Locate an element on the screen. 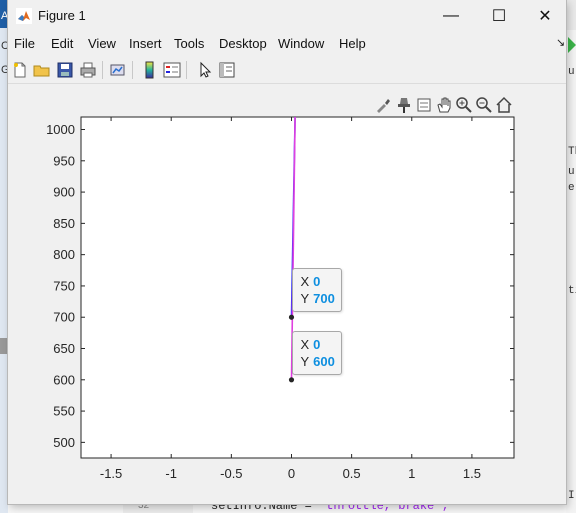  y-tick-label: 1000 is located at coordinates (60, 129).